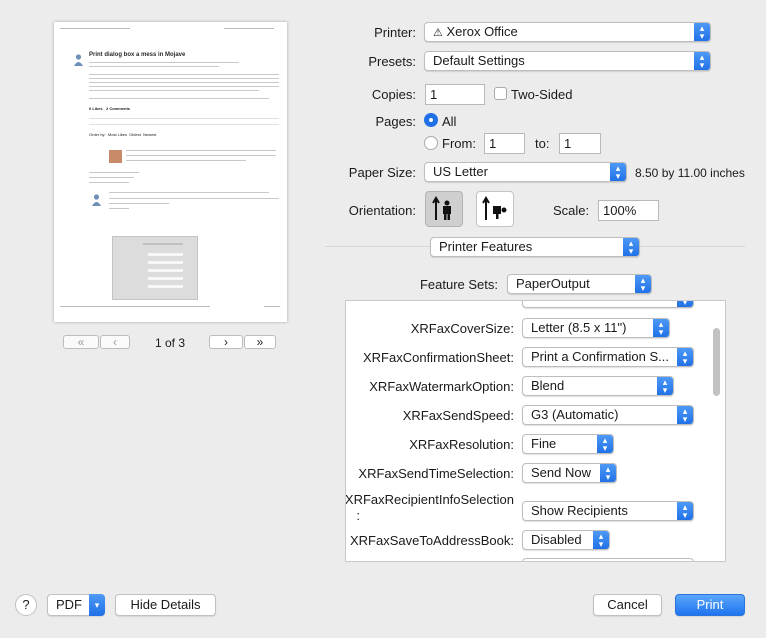 This screenshot has width=766, height=638. What do you see at coordinates (123, 134) in the screenshot?
I see `preview-order-tabs: Order by: Most Likes Oldest Newest` at bounding box center [123, 134].